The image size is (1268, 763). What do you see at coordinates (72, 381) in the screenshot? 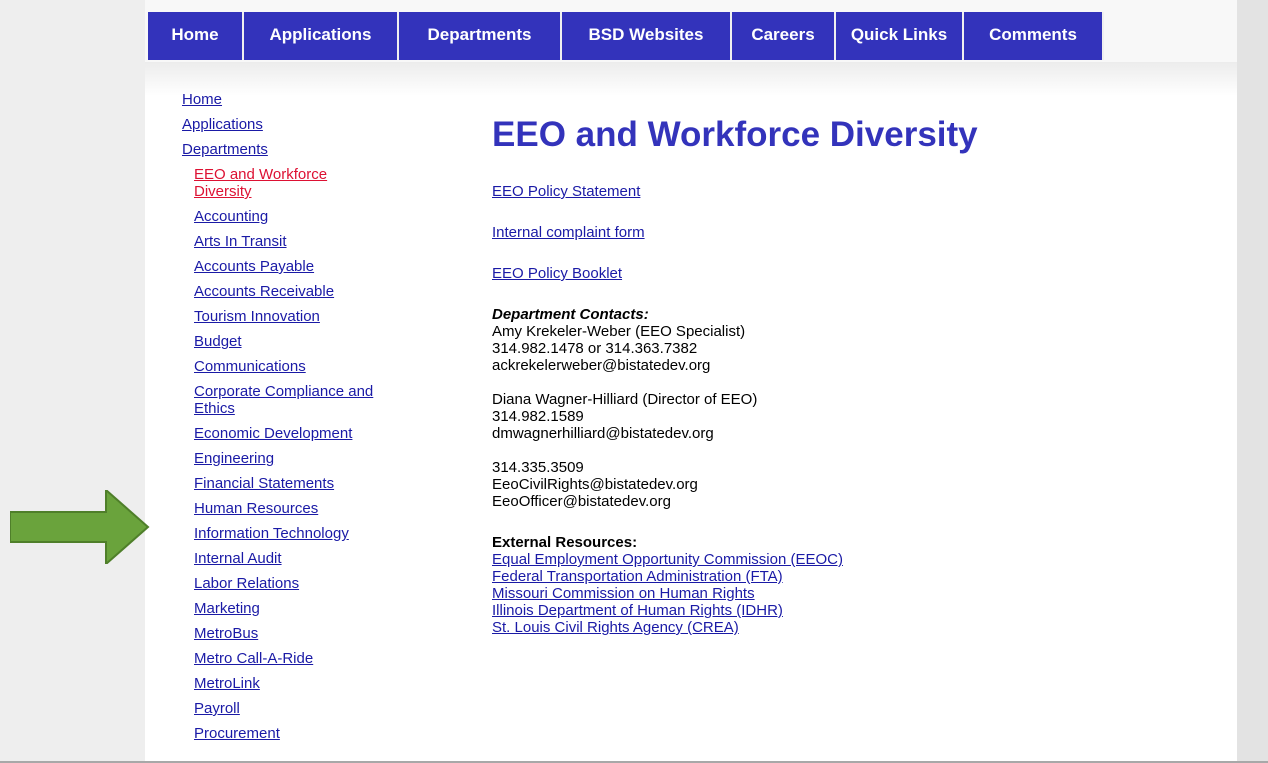
I see `left-gutter` at bounding box center [72, 381].